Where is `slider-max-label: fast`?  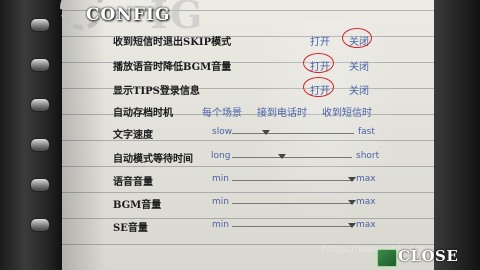
slider-max-label: fast is located at coordinates (366, 132).